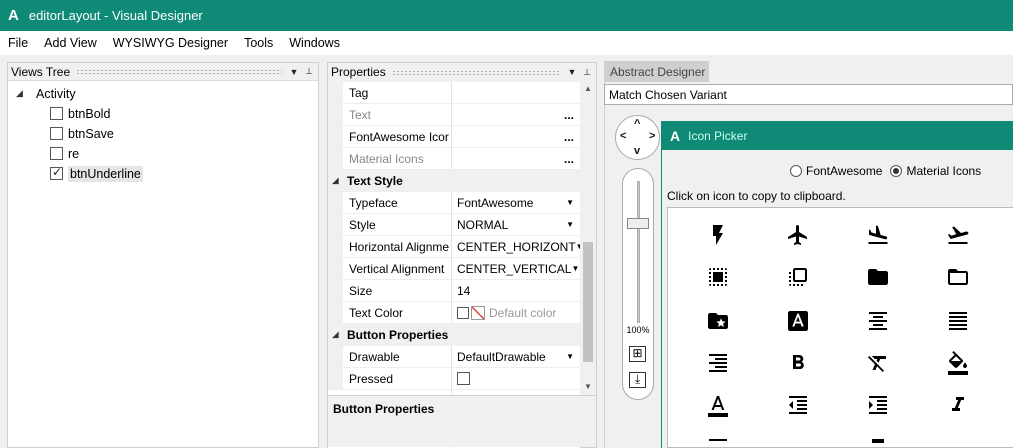 Image resolution: width=1013 pixels, height=448 pixels. Describe the element at coordinates (515, 247) in the screenshot. I see `prop-value: CENTER_HORIZONT ▼` at that location.